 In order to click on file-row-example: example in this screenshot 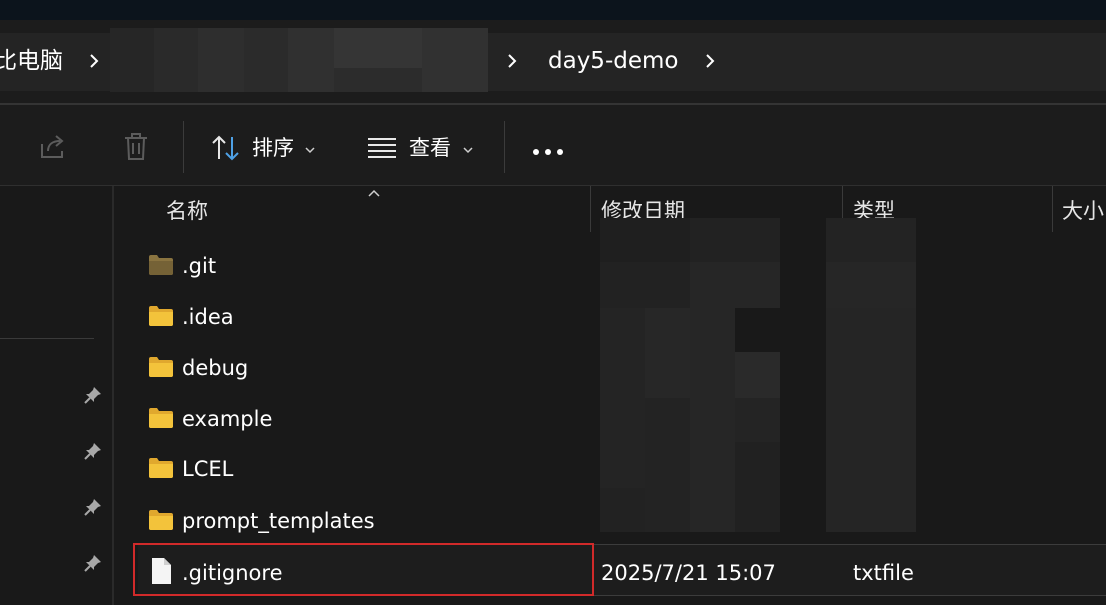, I will do `click(622, 420)`.